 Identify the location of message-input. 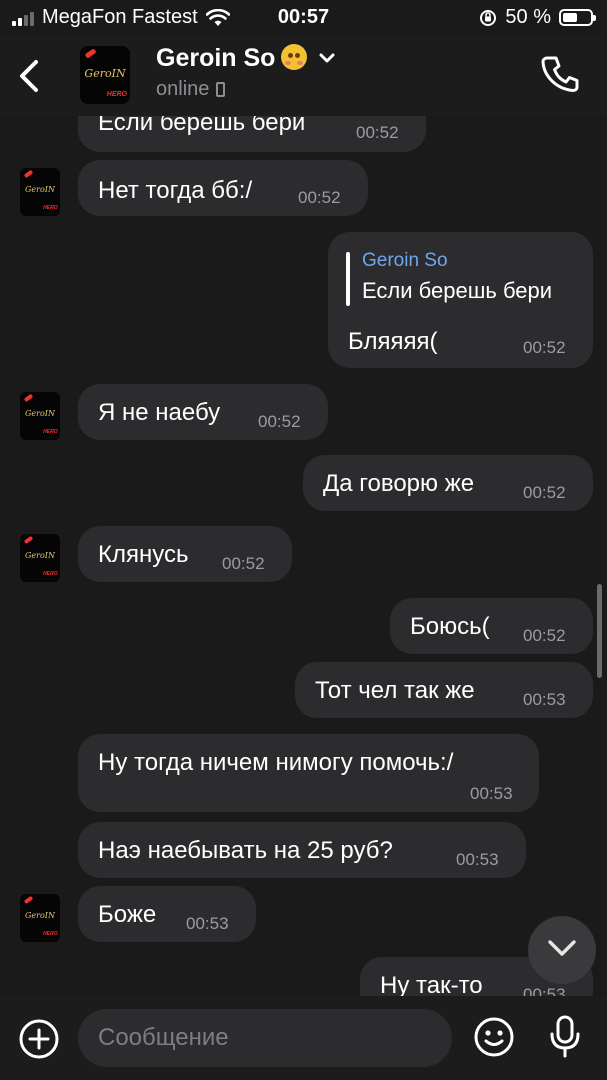
(265, 1038).